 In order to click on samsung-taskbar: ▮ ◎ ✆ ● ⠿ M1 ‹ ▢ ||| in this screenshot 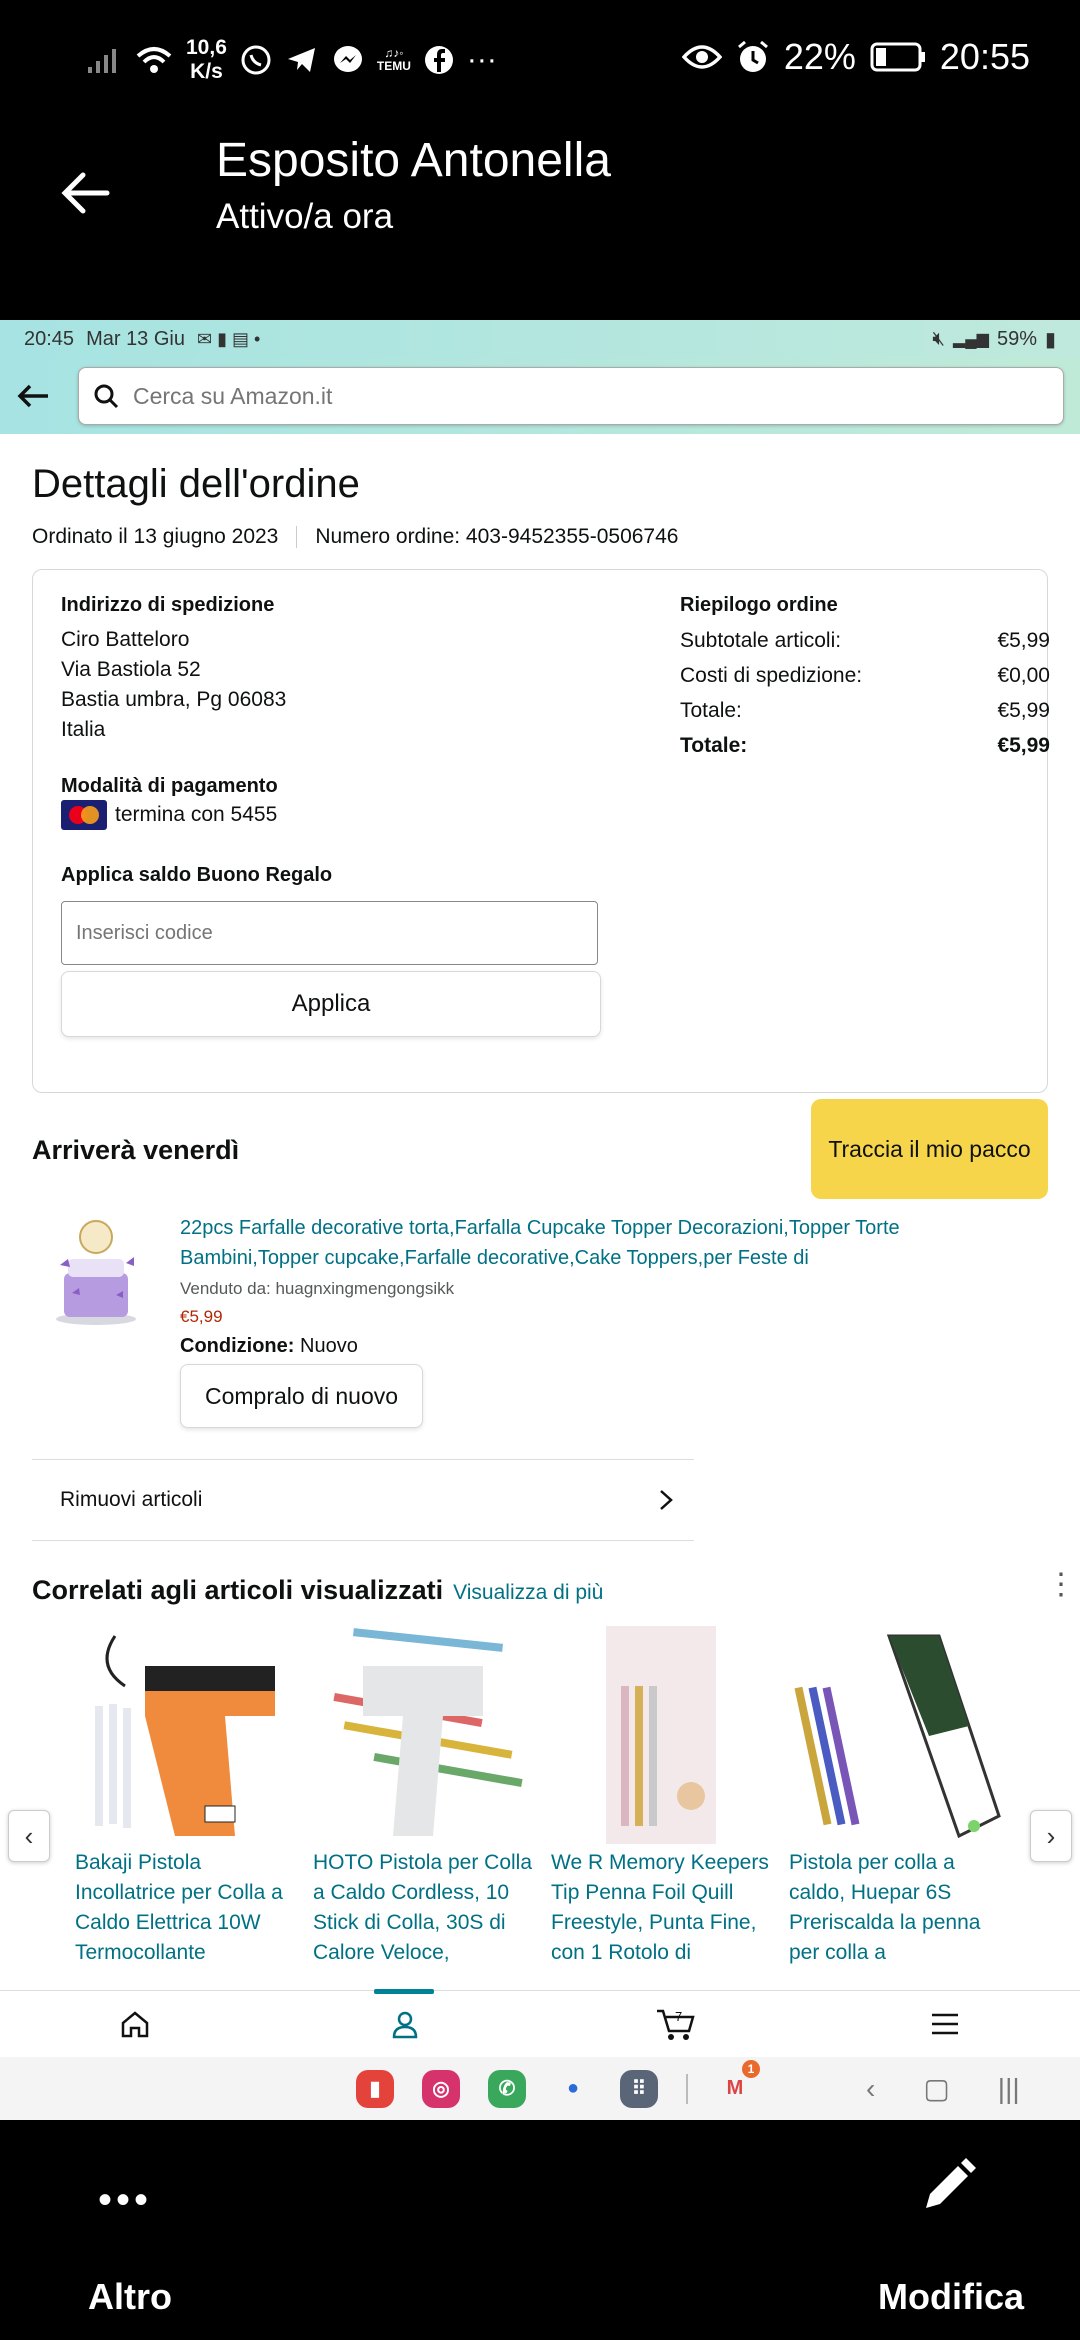, I will do `click(540, 2088)`.